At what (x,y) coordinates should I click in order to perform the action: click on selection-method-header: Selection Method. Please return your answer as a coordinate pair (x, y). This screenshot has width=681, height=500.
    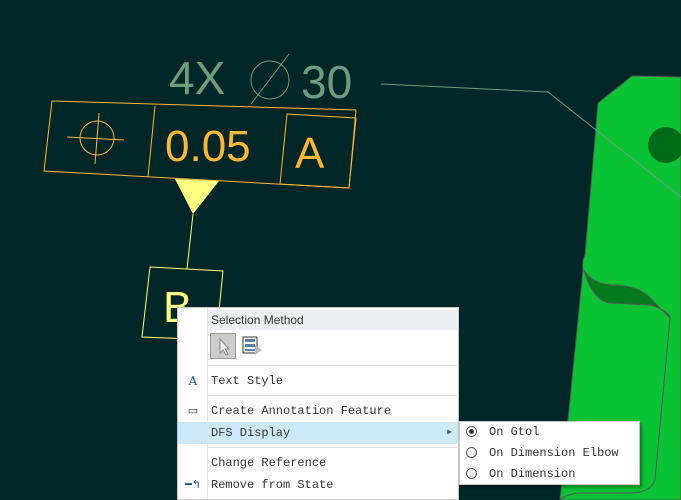
    Looking at the image, I should click on (332, 320).